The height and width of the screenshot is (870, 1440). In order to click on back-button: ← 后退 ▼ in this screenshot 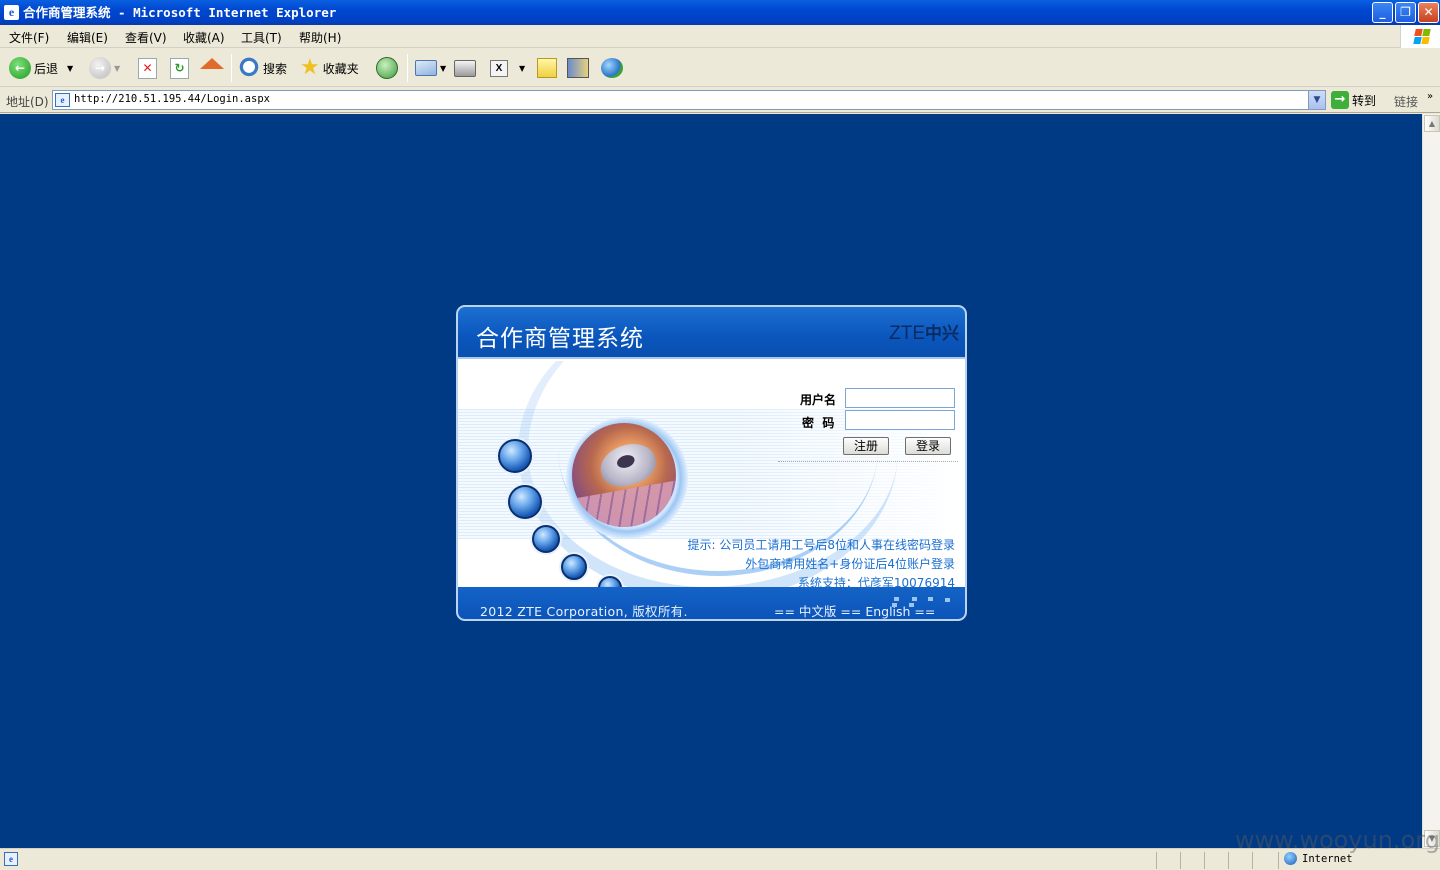, I will do `click(41, 68)`.